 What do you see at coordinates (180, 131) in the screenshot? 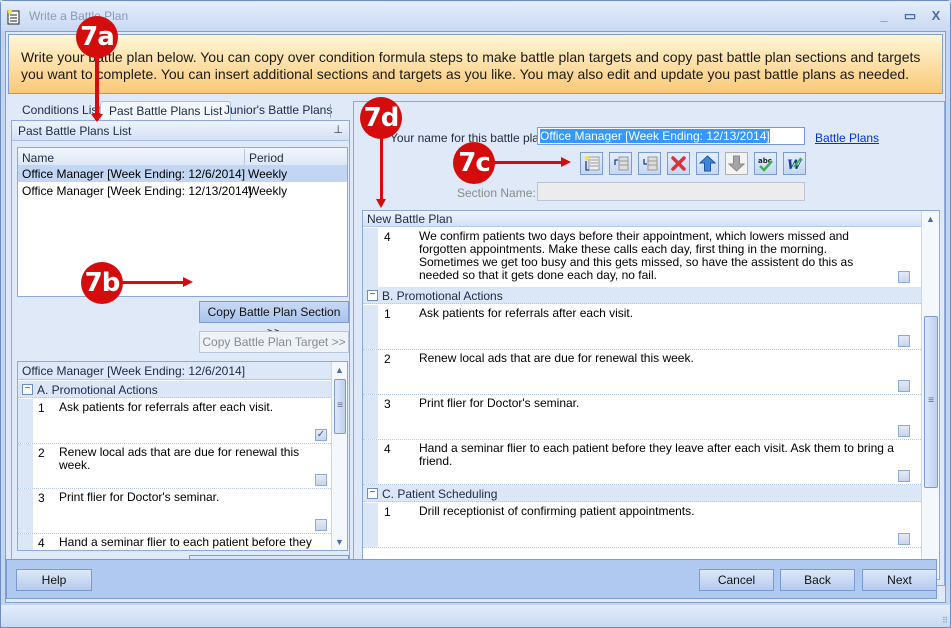
I see `panel-header: Past Battle Plans List ⊥` at bounding box center [180, 131].